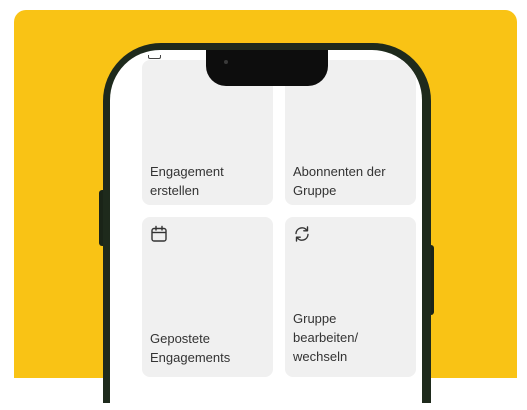 The image size is (527, 410). What do you see at coordinates (207, 297) in the screenshot?
I see `tile-posted-engagements: Gepostete Engagements` at bounding box center [207, 297].